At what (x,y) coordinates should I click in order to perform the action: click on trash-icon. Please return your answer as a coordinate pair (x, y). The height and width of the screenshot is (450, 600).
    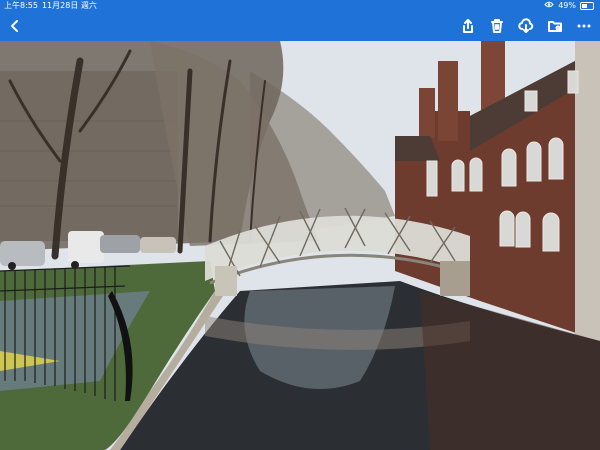
    Looking at the image, I should click on (497, 26).